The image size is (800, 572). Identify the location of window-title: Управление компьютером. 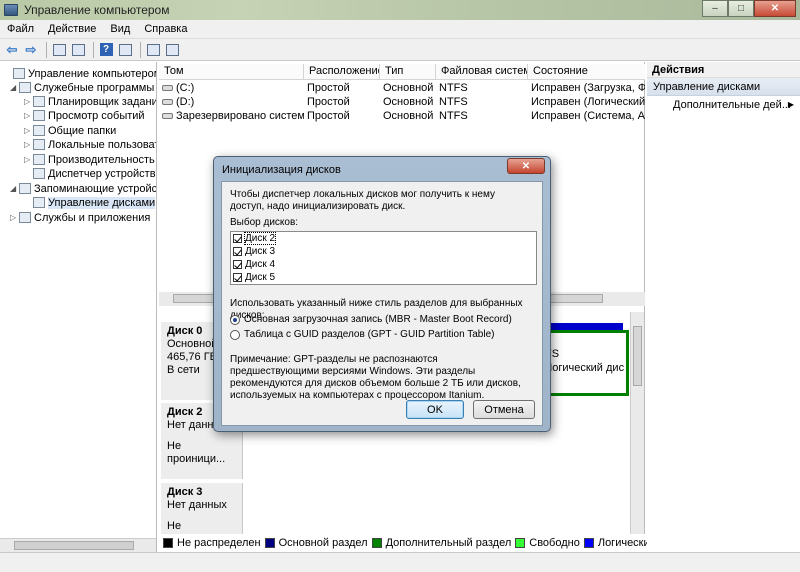
(97, 10).